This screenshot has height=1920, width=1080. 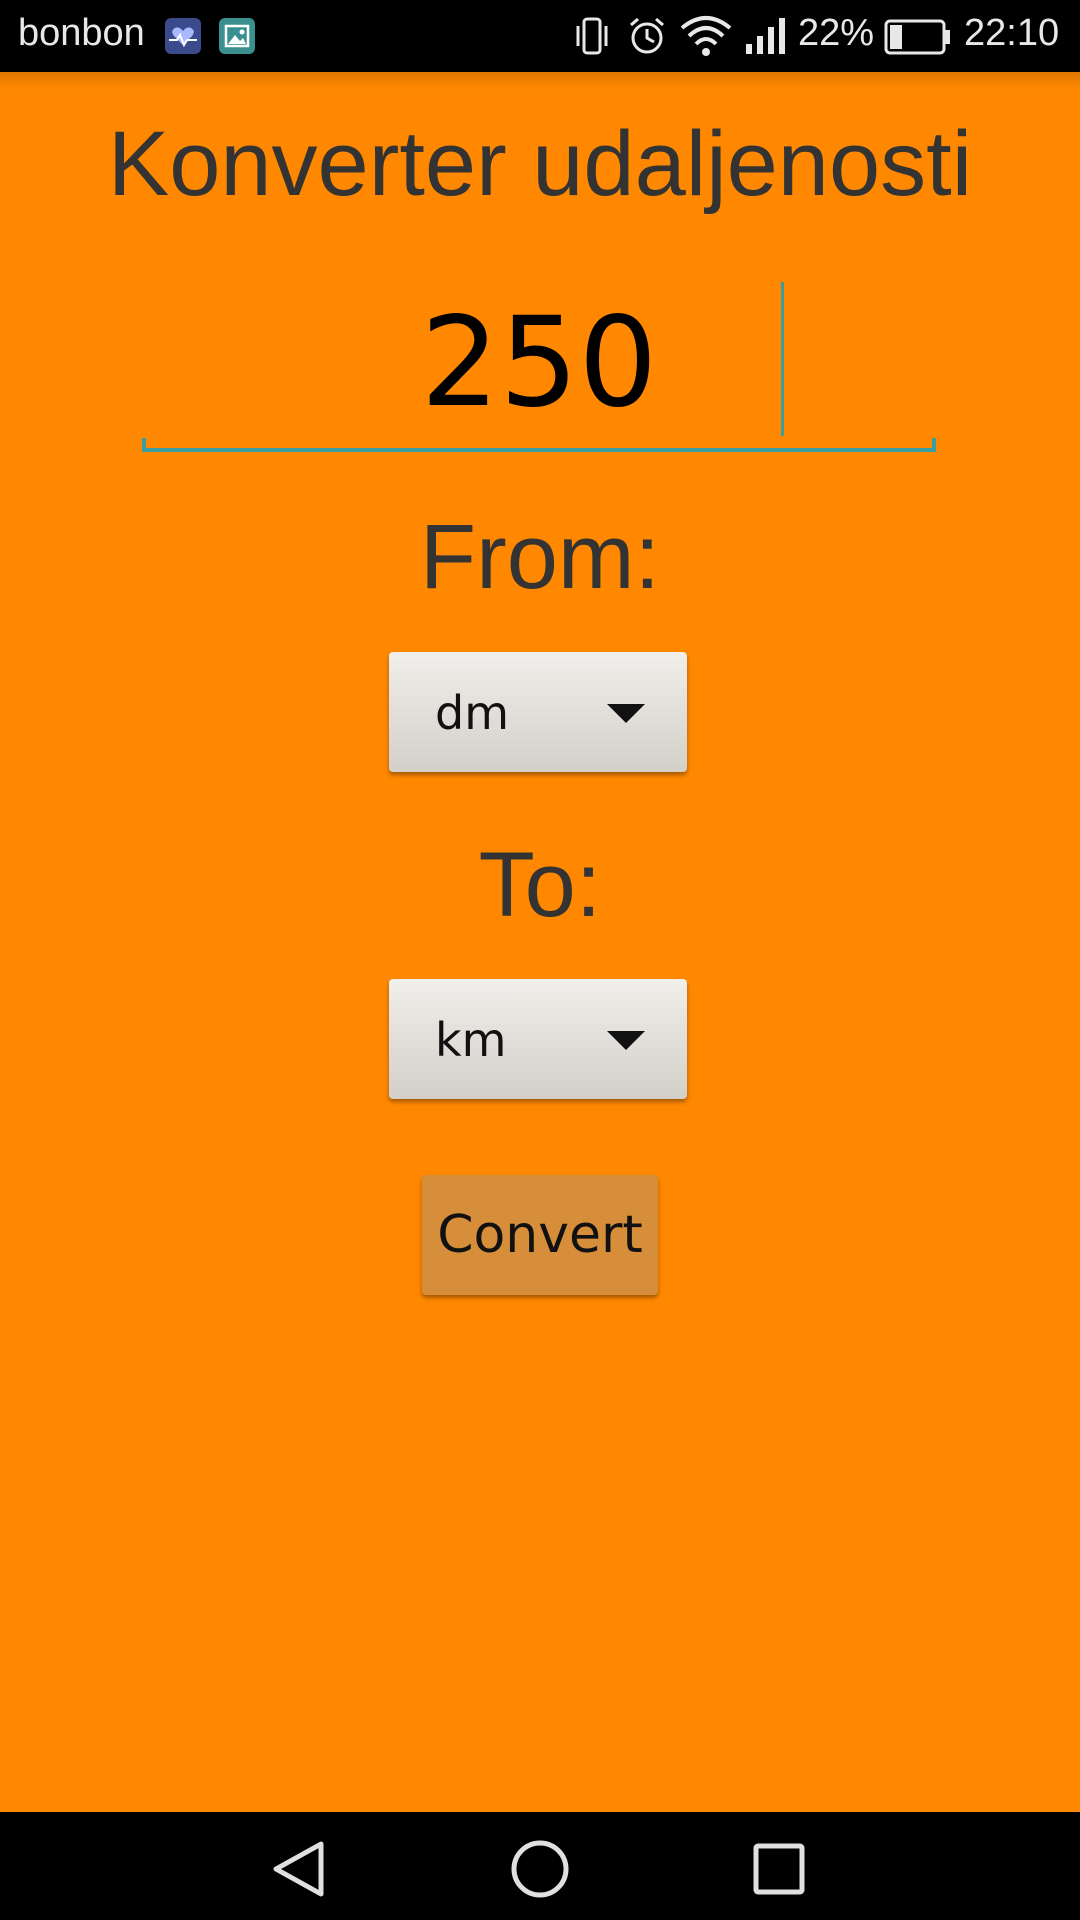 What do you see at coordinates (540, 1869) in the screenshot?
I see `home-icon` at bounding box center [540, 1869].